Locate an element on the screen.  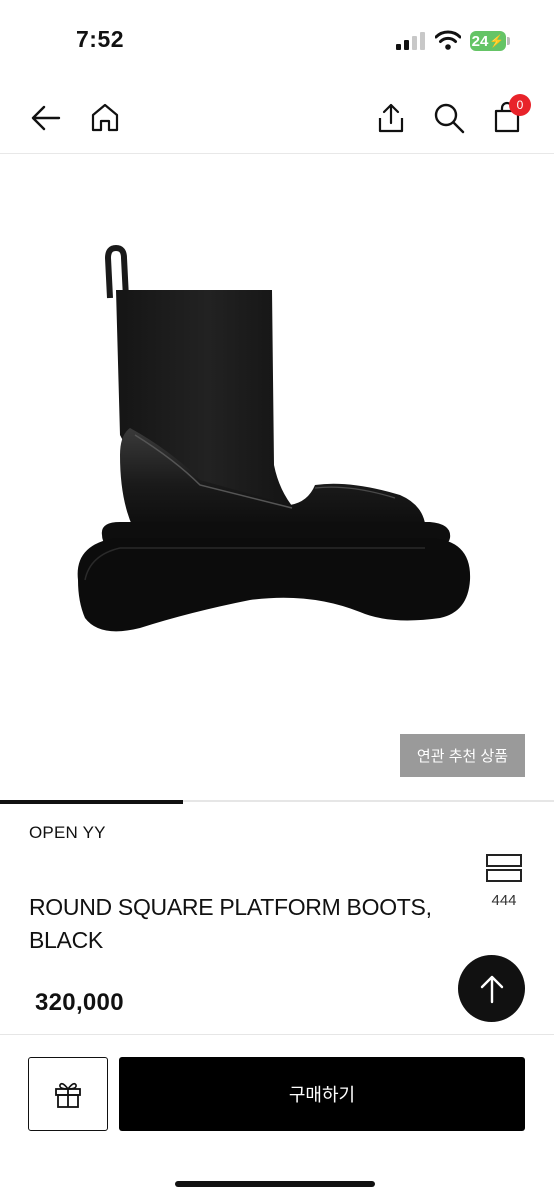
scroll-to-top-button is located at coordinates (491, 988).